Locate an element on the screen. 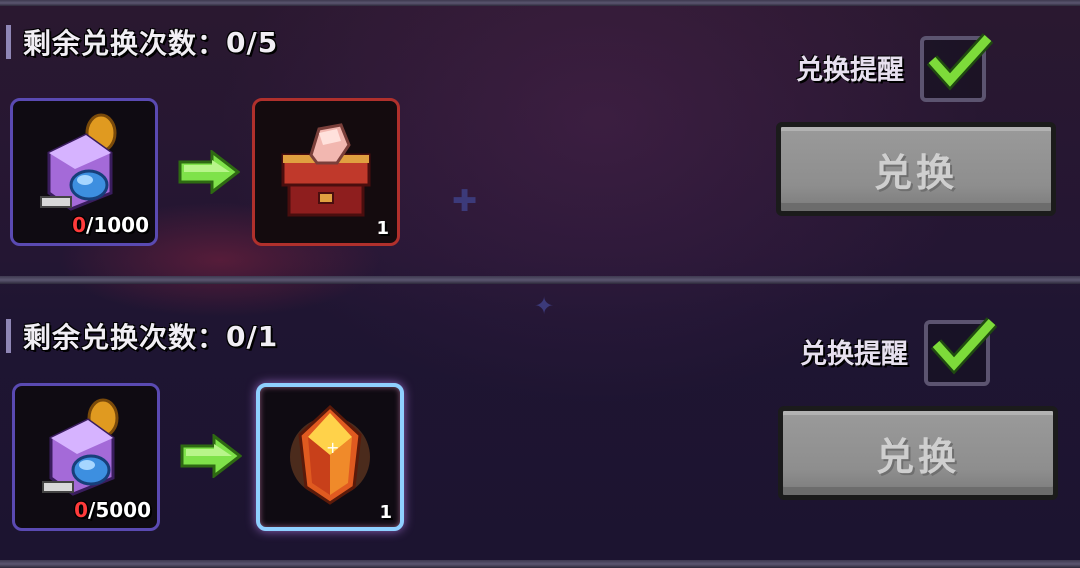 This screenshot has height=568, width=1080. reward-item-slot: 1 is located at coordinates (326, 172).